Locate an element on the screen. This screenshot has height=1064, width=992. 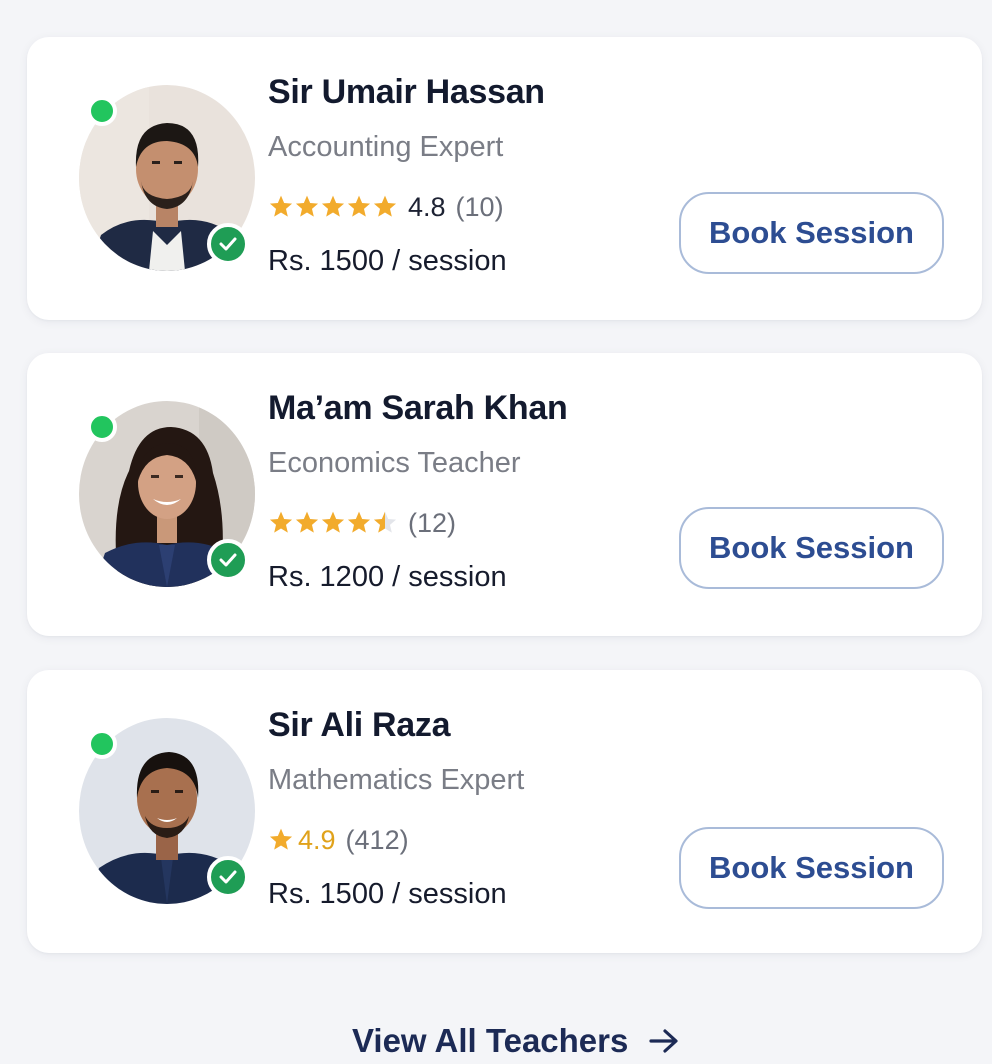
rating-row: (12) is located at coordinates (362, 523).